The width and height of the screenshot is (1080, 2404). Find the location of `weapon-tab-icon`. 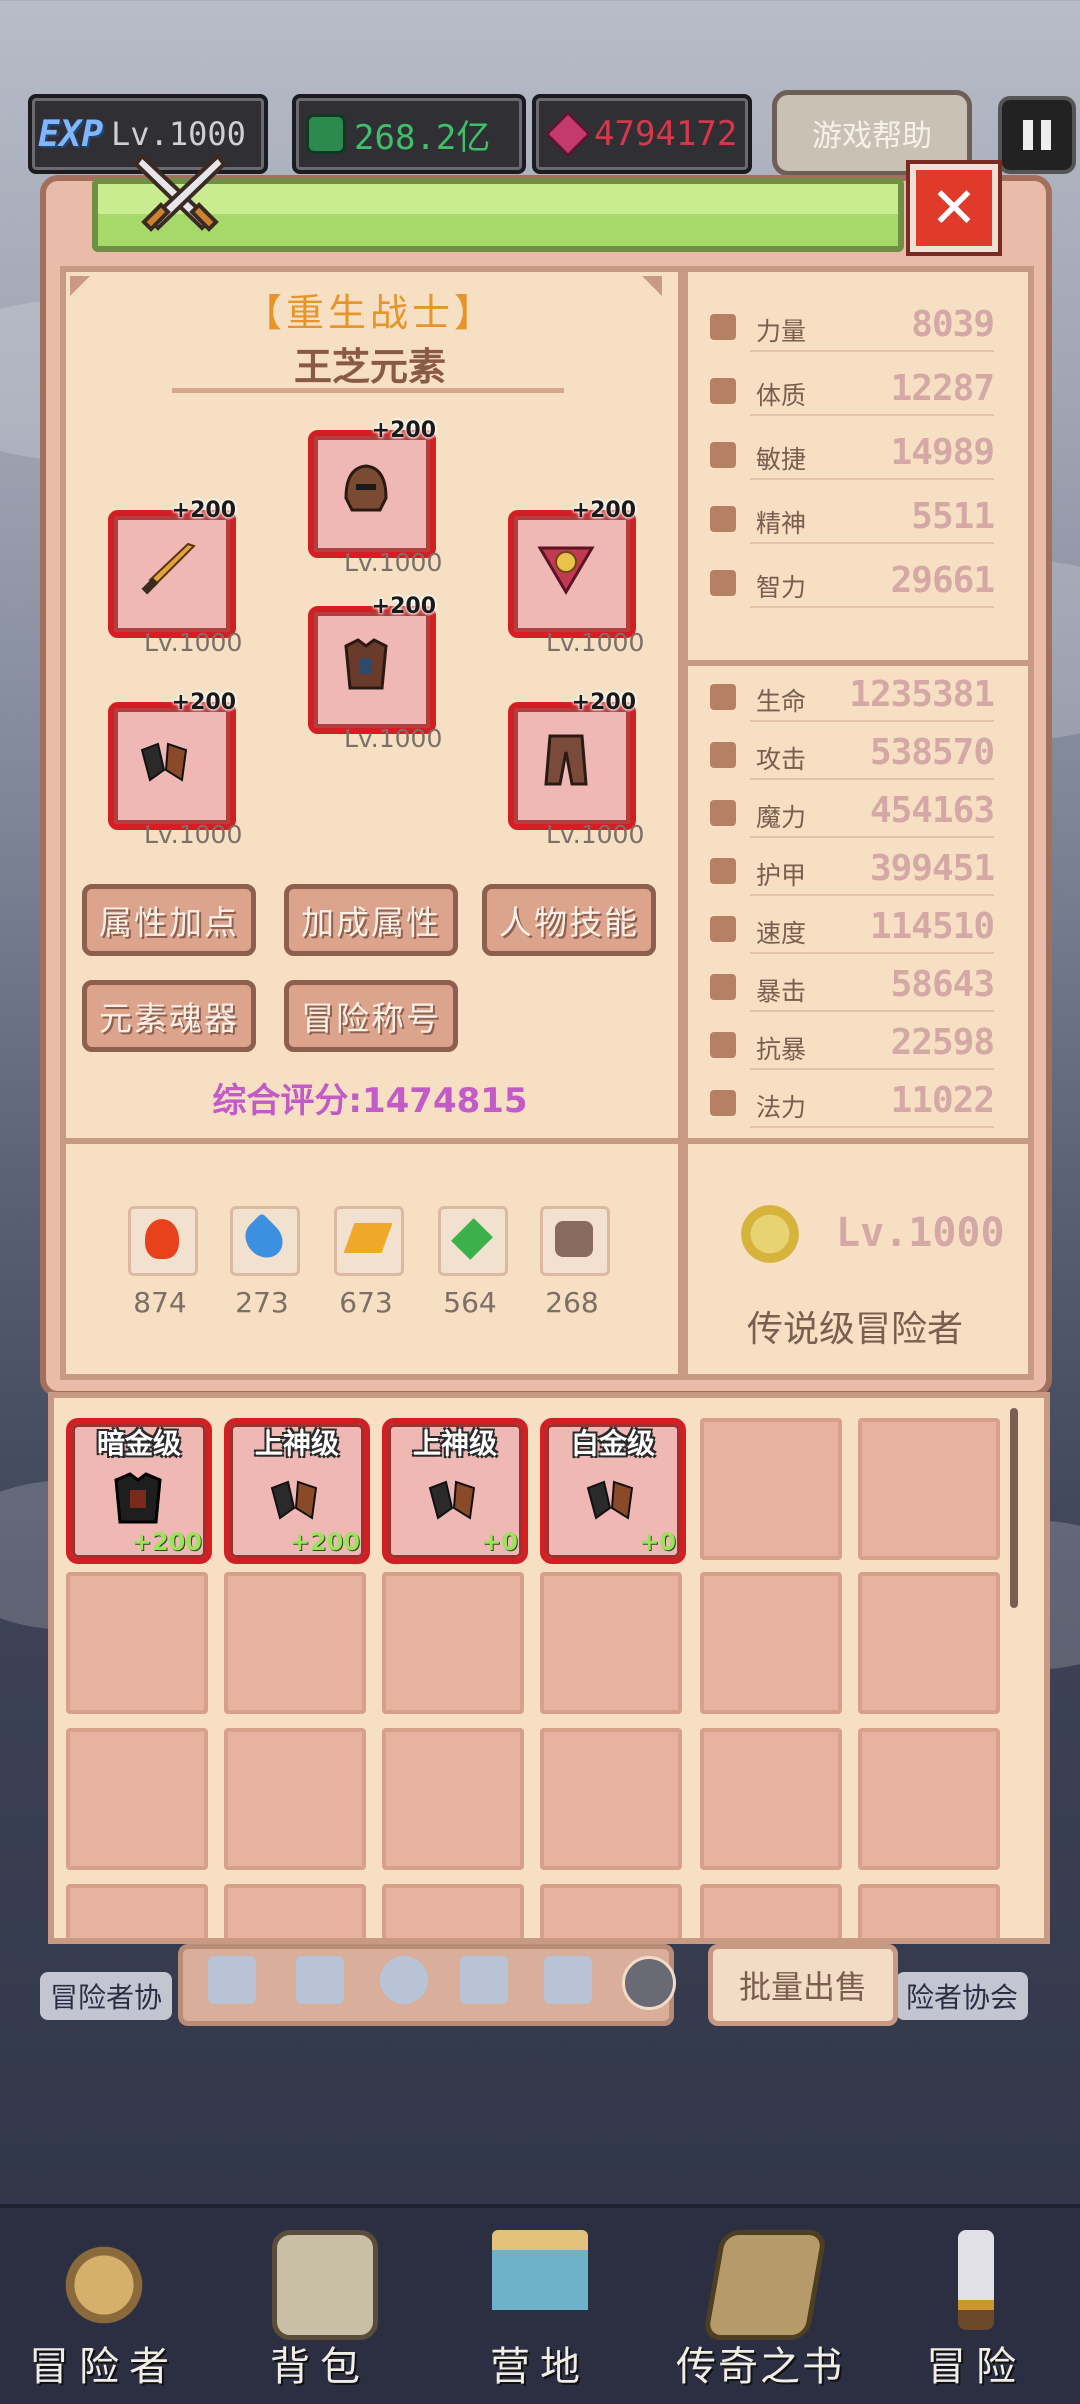

weapon-tab-icon is located at coordinates (232, 1980).